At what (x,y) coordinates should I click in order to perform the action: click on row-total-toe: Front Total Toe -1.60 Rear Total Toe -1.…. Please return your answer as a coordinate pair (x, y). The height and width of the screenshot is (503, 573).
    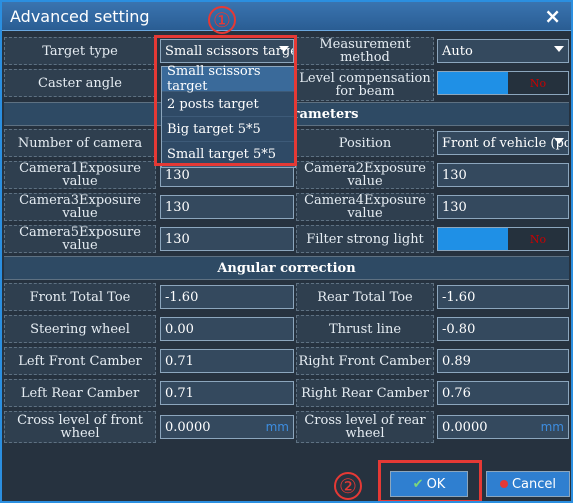
    Looking at the image, I should click on (286, 297).